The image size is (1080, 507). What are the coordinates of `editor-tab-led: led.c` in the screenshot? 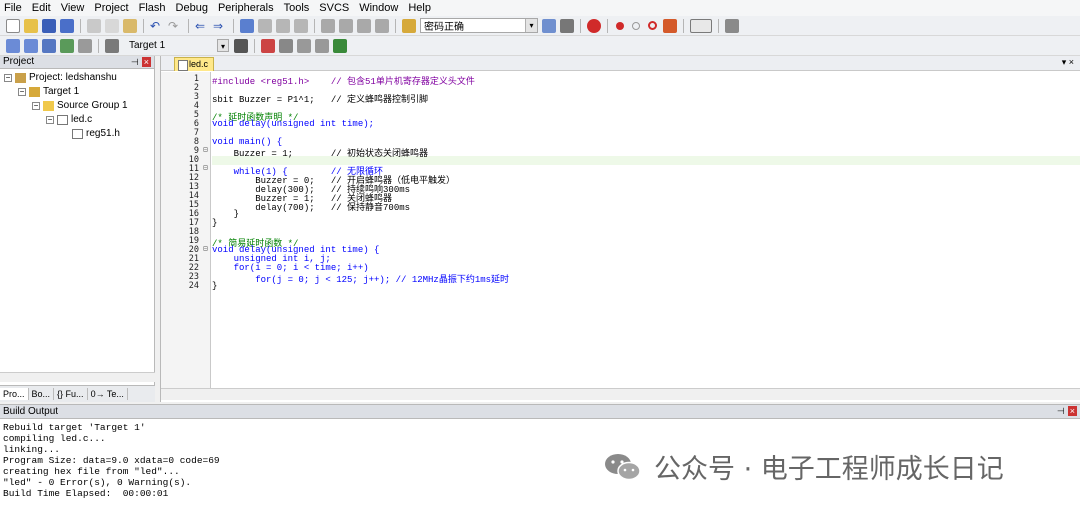 It's located at (194, 64).